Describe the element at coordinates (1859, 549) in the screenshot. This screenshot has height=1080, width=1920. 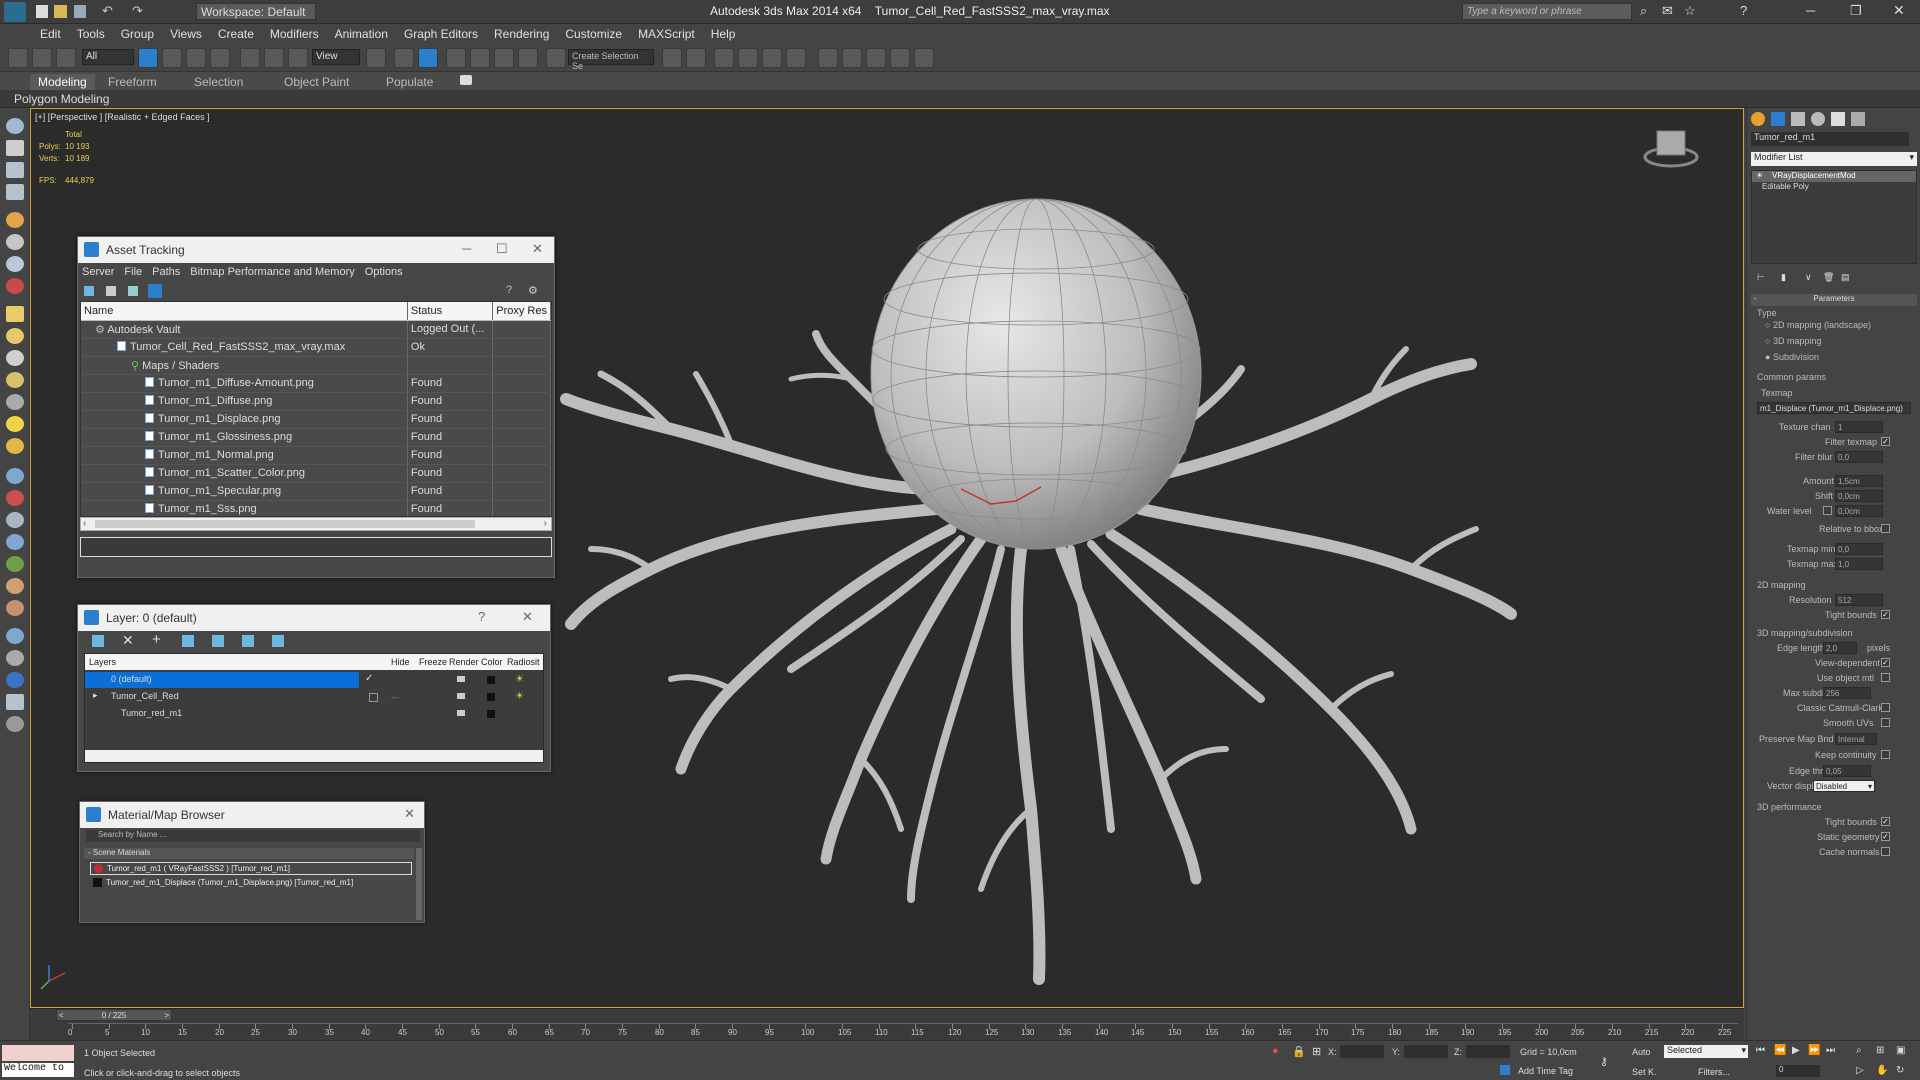
I see `texmap-min-spinner: 0,0` at that location.